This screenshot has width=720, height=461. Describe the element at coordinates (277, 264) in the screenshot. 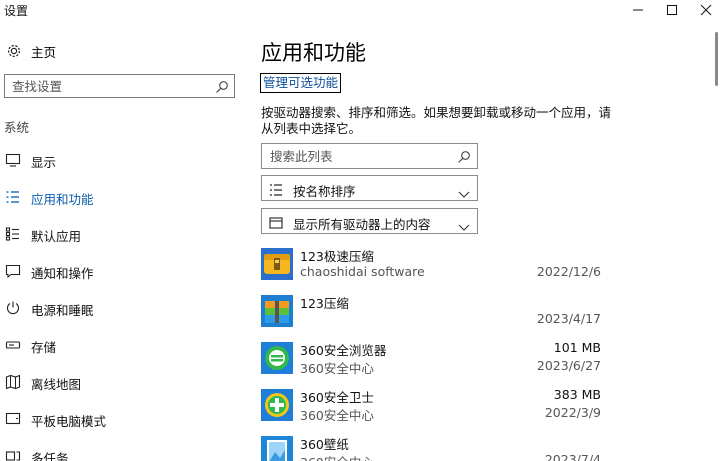

I see `zip-folder-icon` at that location.